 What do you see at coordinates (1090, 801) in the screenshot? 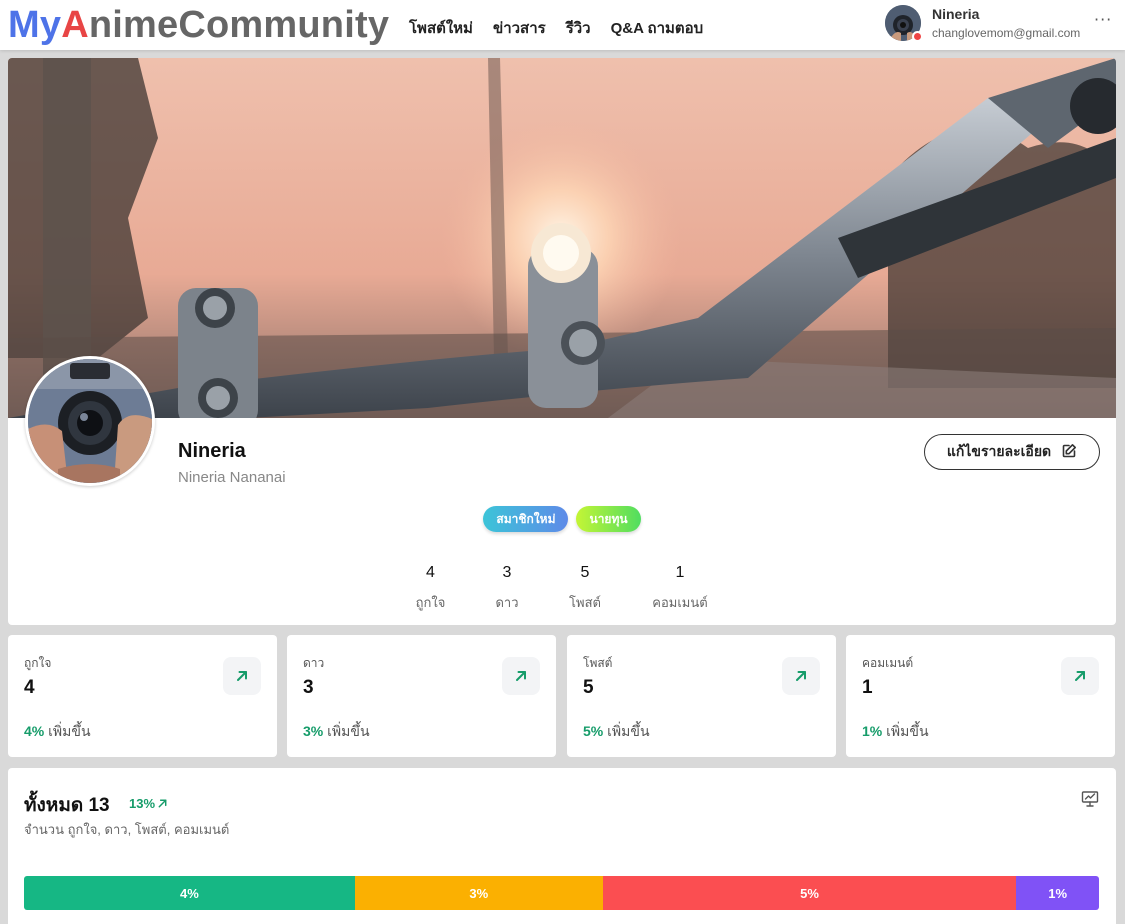
I see `presentation-chart-icon` at bounding box center [1090, 801].